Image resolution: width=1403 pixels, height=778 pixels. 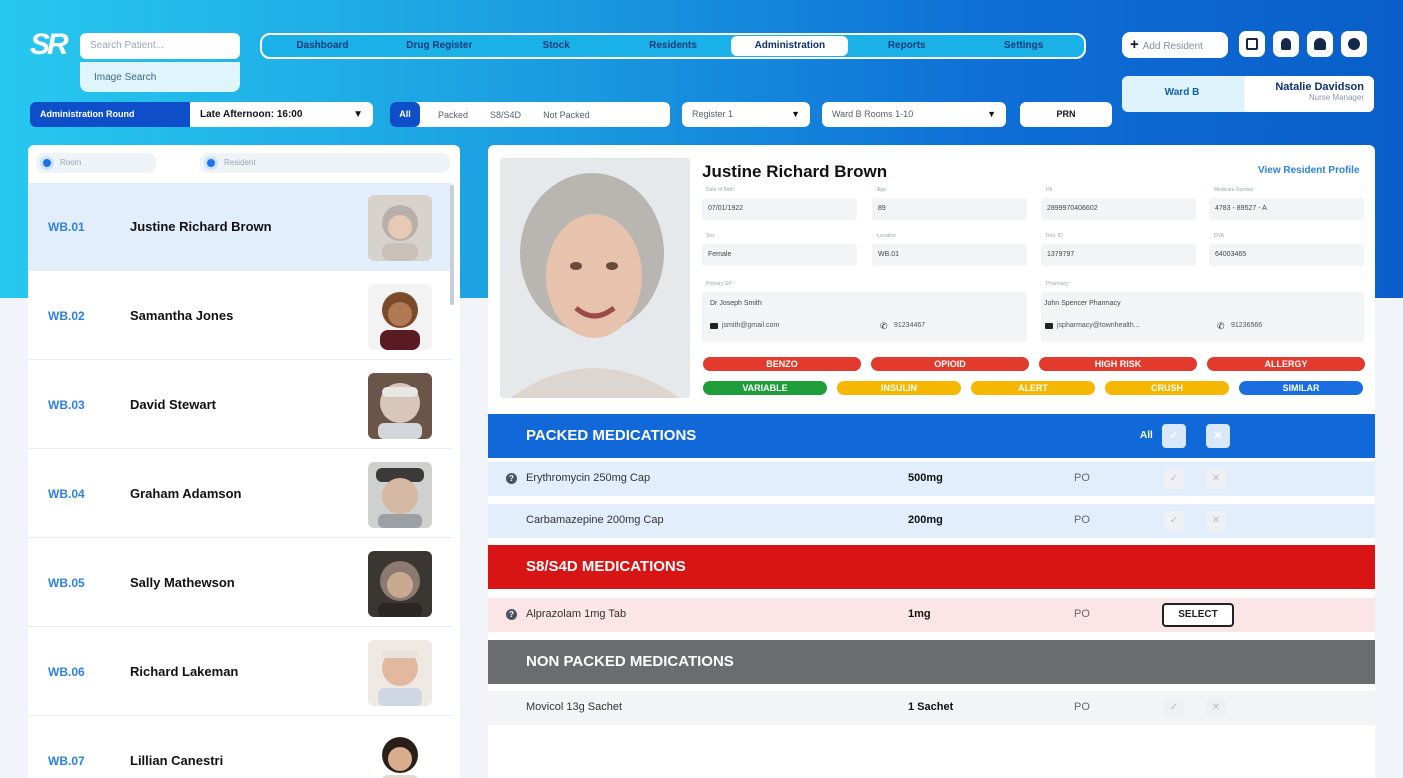 What do you see at coordinates (710, 236) in the screenshot?
I see `field-label: Sex` at bounding box center [710, 236].